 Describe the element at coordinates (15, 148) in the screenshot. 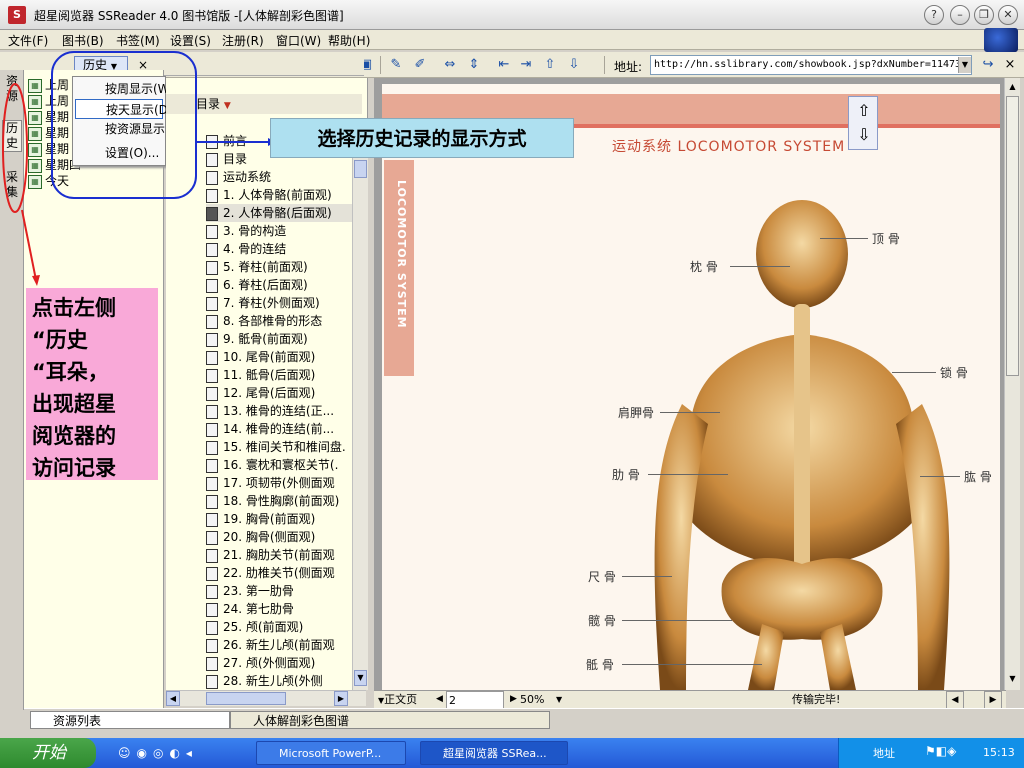

I see `annotation-red-ellipse` at that location.